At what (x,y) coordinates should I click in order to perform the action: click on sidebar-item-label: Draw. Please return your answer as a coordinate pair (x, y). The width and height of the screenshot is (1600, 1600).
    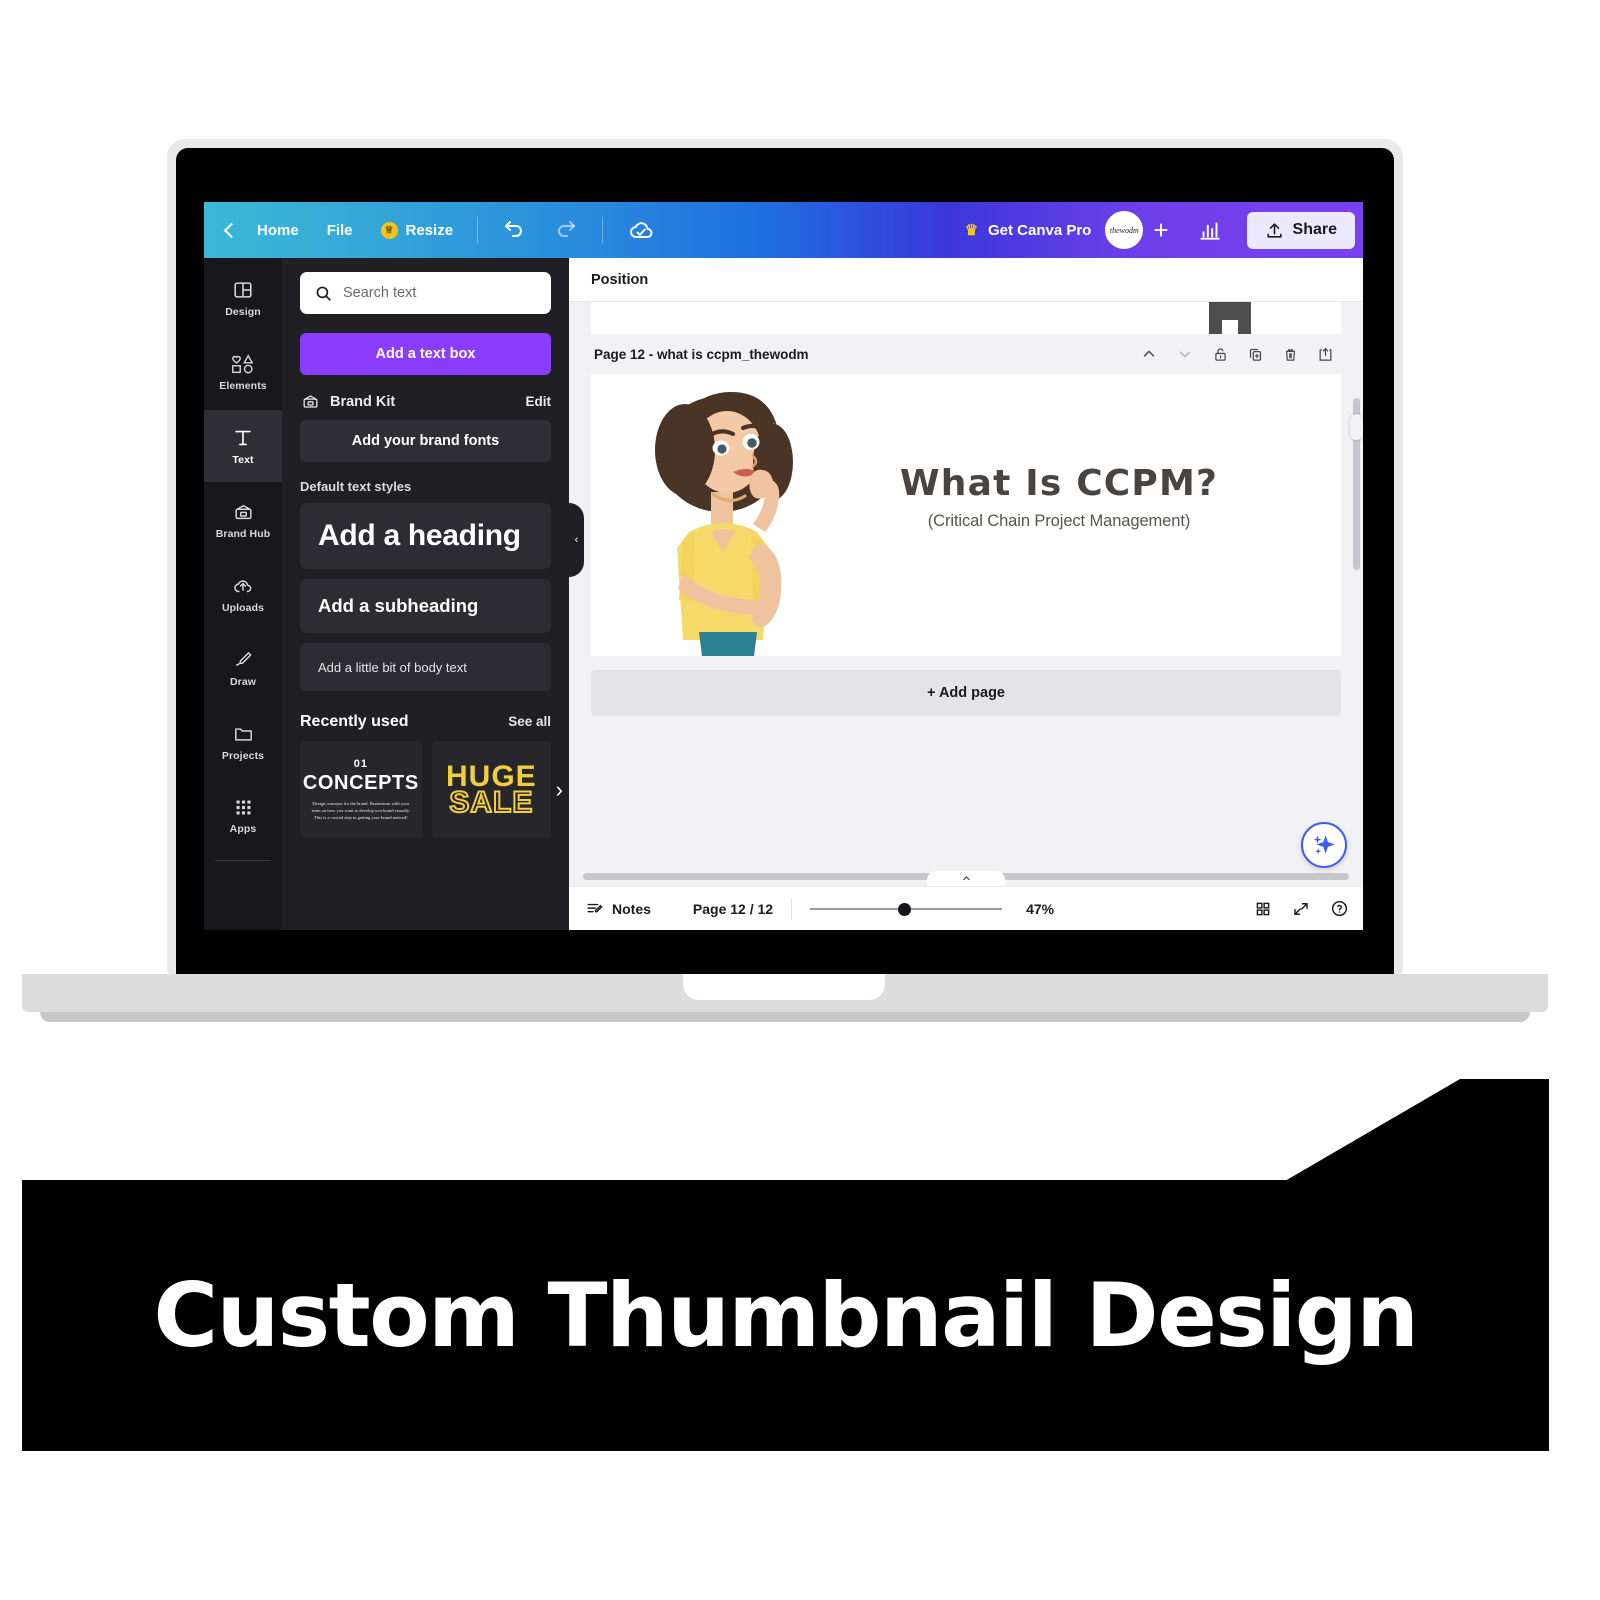
    Looking at the image, I should click on (243, 681).